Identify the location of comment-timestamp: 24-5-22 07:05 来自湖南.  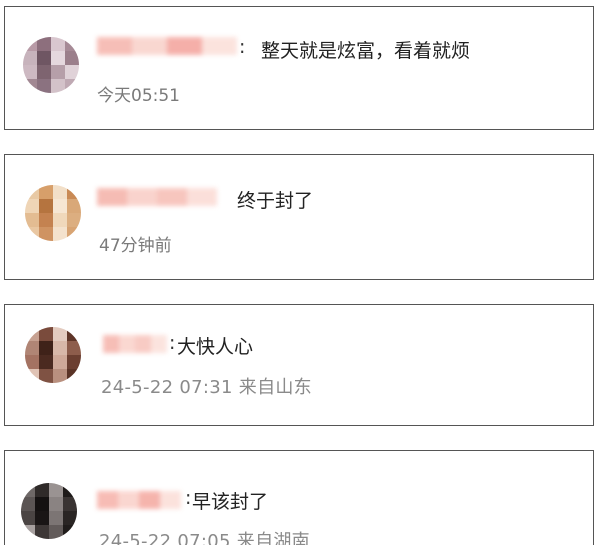
(204, 538).